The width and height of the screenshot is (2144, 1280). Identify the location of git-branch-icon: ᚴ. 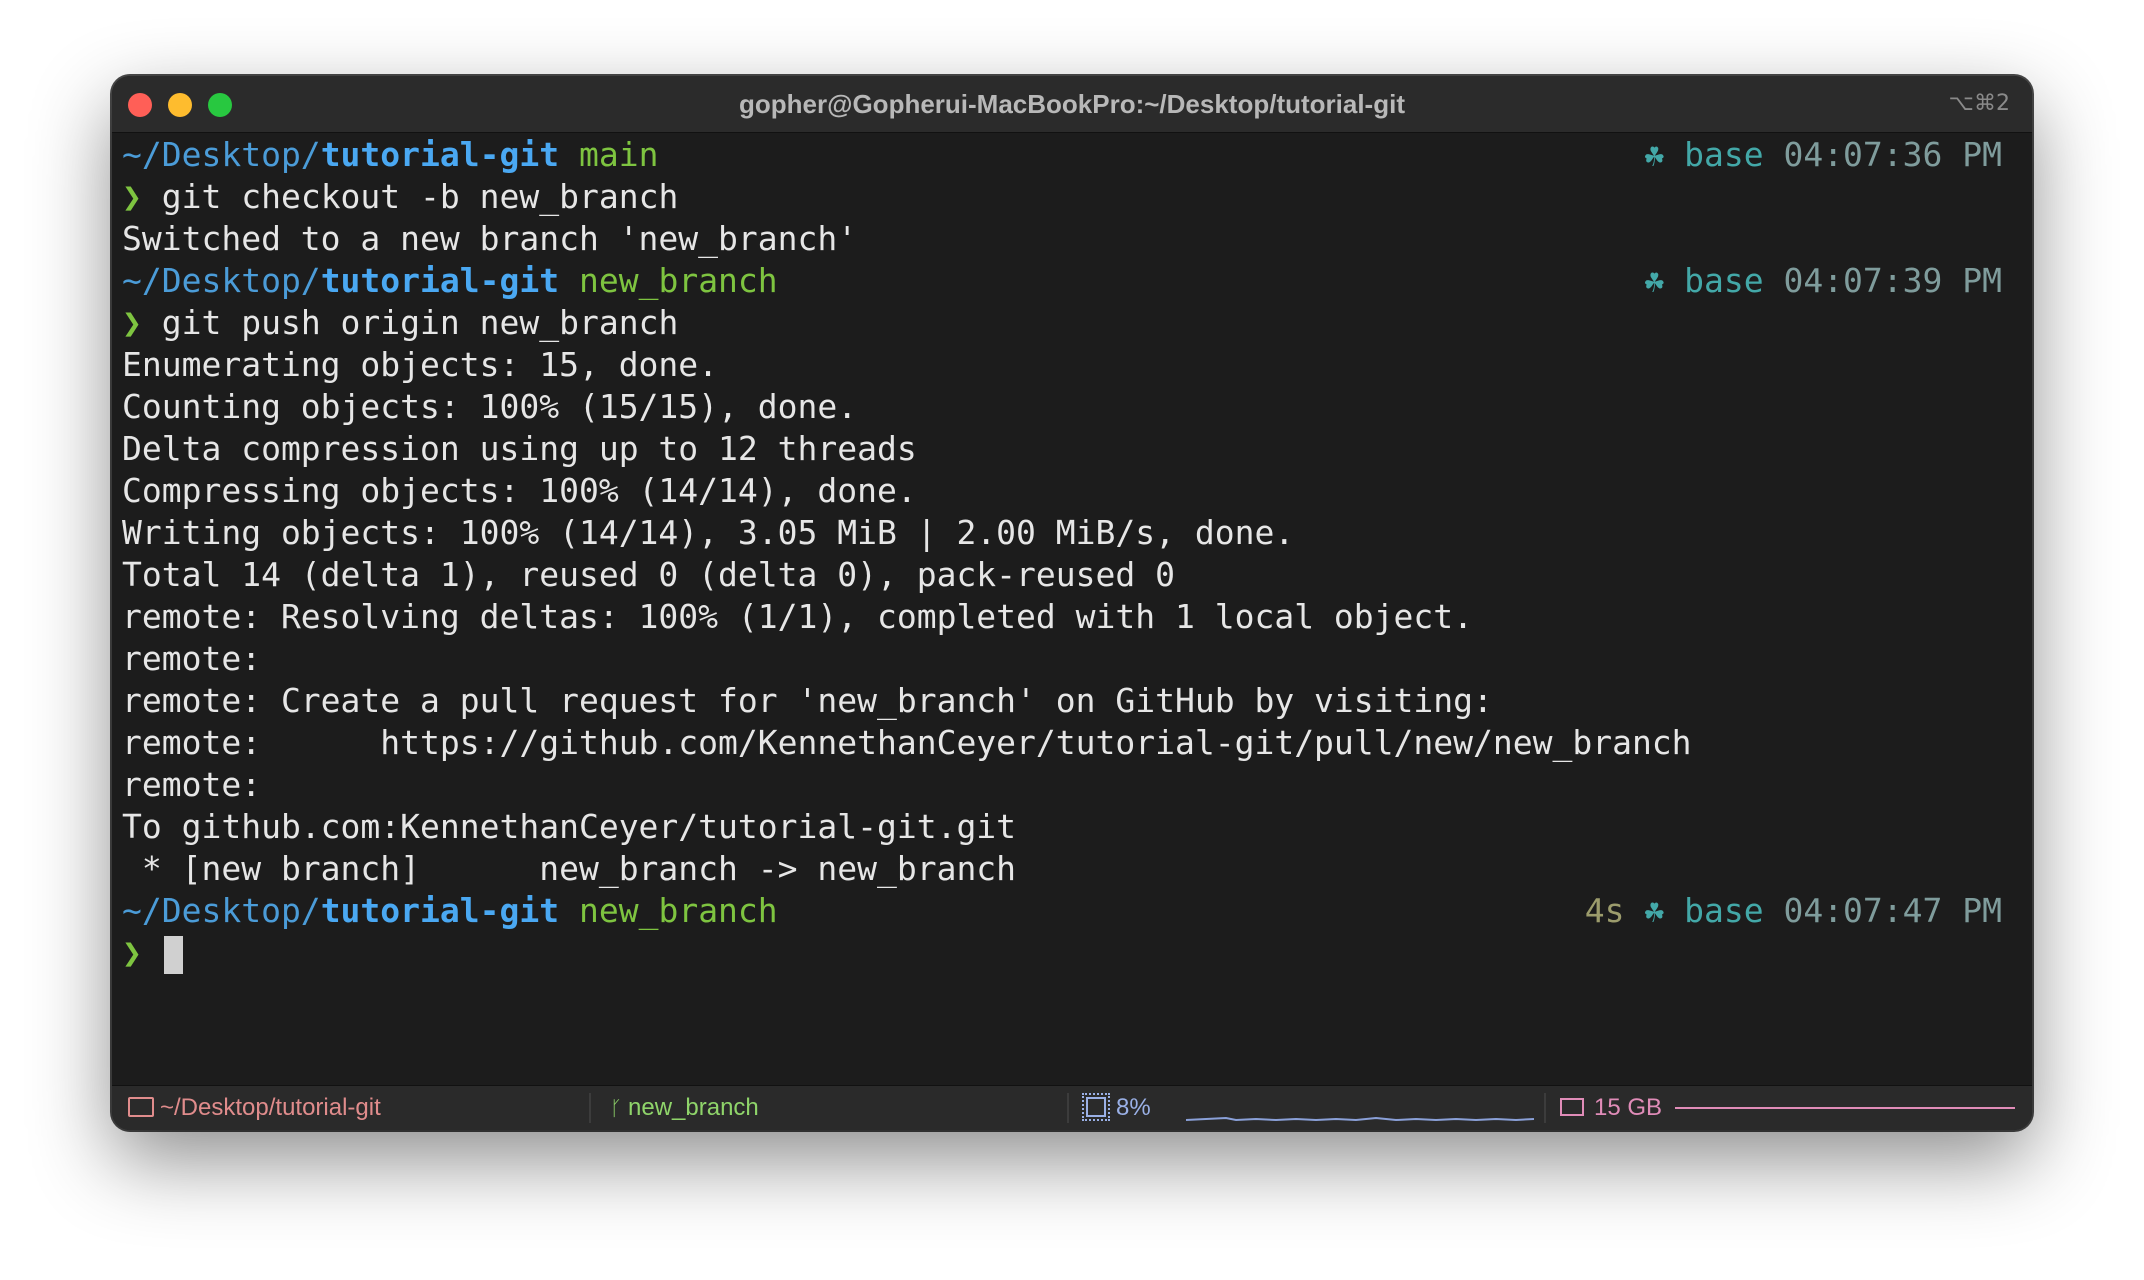
(616, 1108).